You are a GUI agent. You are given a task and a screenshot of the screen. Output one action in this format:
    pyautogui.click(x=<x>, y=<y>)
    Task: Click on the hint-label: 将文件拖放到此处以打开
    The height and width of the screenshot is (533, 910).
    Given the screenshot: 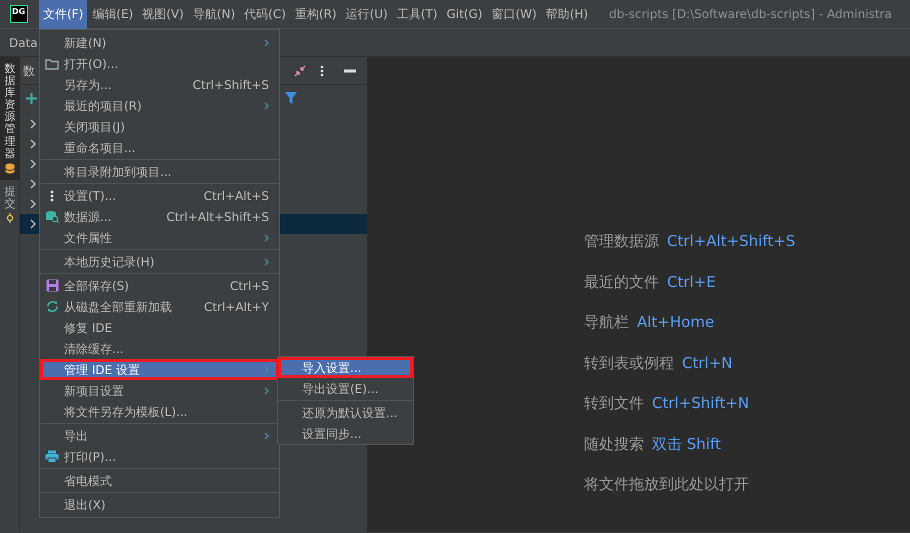 What is the action you would take?
    pyautogui.click(x=666, y=484)
    